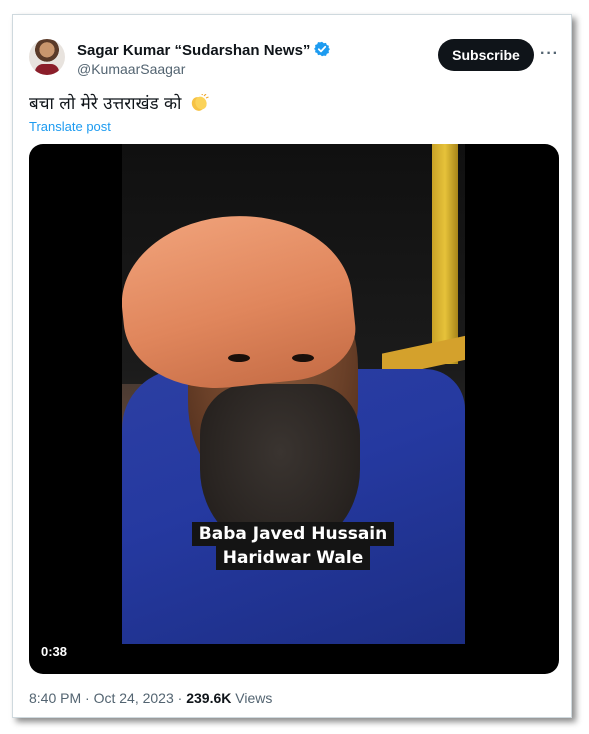 This screenshot has height=734, width=589. Describe the element at coordinates (293, 534) in the screenshot. I see `video-caption-line-1: Baba Javed Hussain` at that location.